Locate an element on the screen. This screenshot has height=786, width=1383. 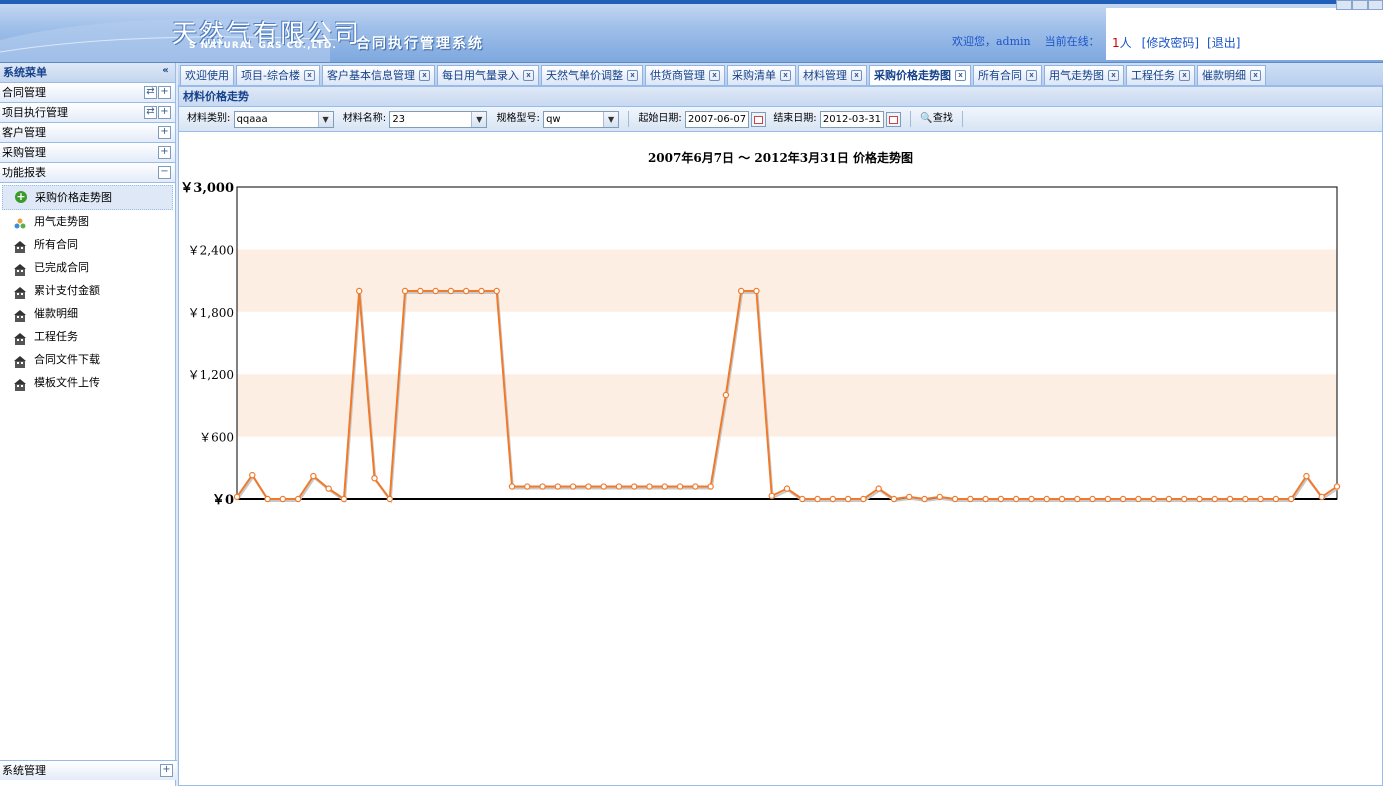
close-window-button is located at coordinates (1375, 5).